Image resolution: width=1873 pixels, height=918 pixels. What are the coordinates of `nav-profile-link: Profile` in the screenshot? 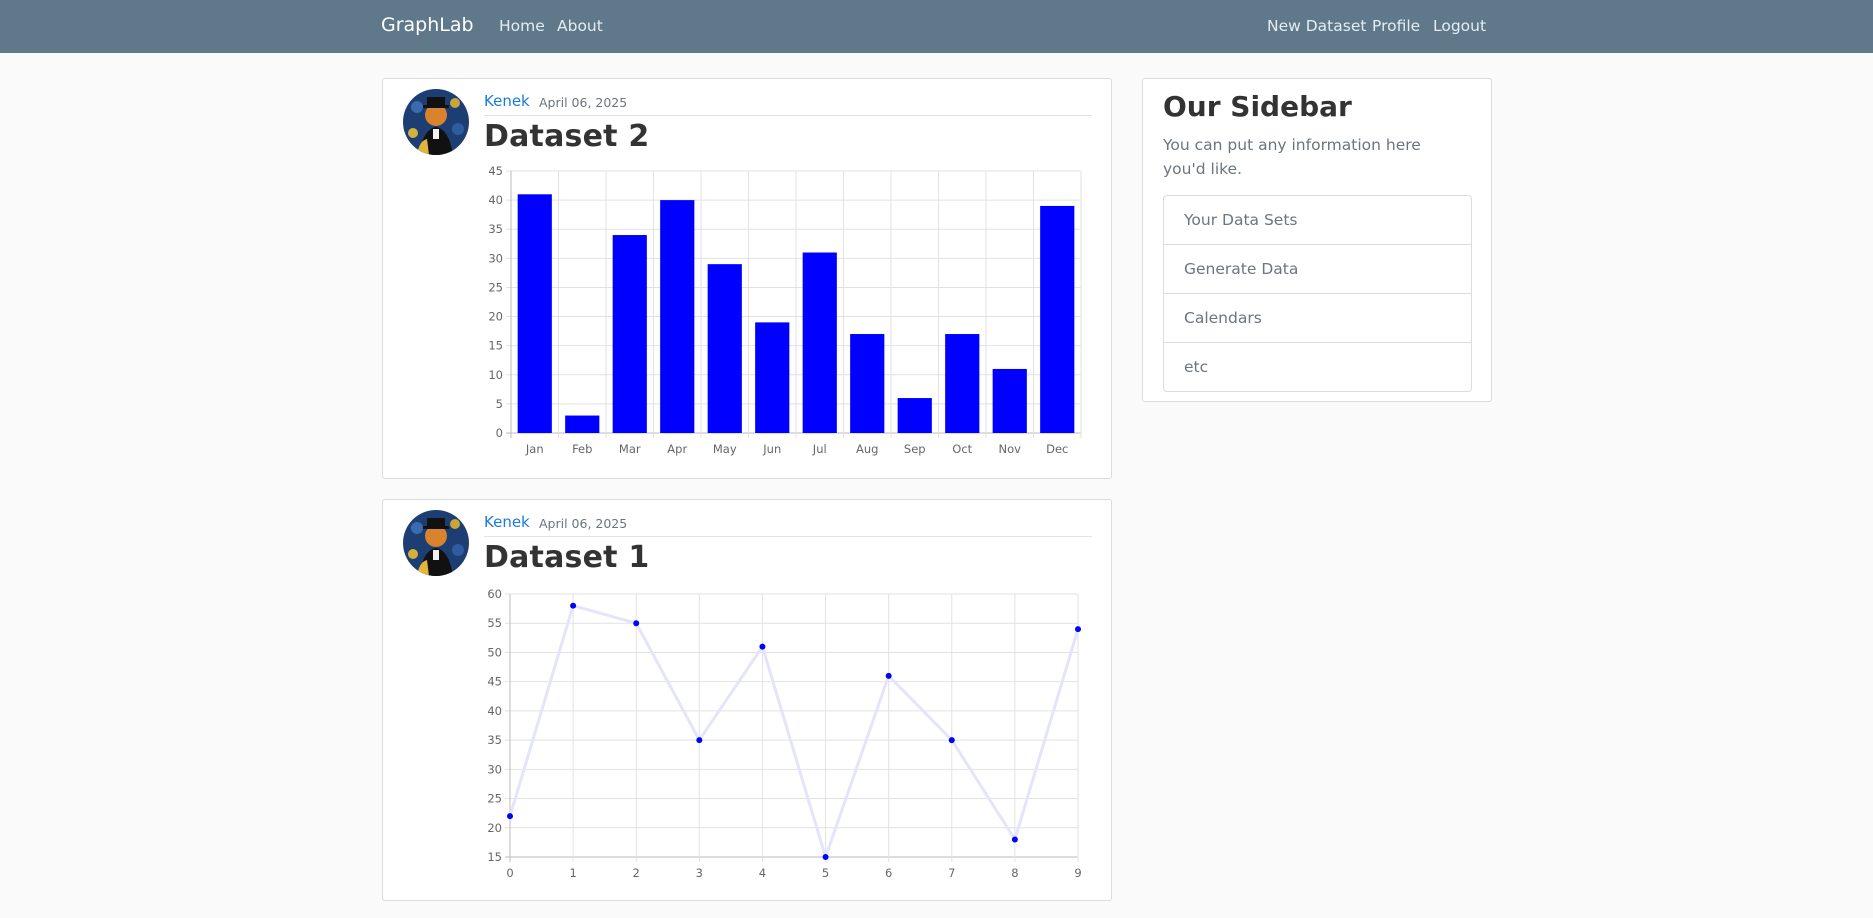 It's located at (1396, 26).